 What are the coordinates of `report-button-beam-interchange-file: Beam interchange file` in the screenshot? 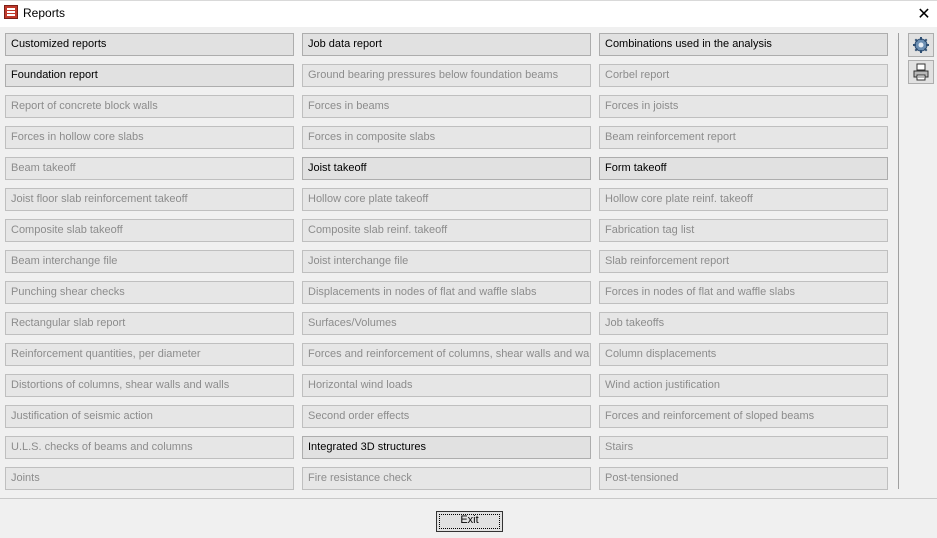 It's located at (149, 261).